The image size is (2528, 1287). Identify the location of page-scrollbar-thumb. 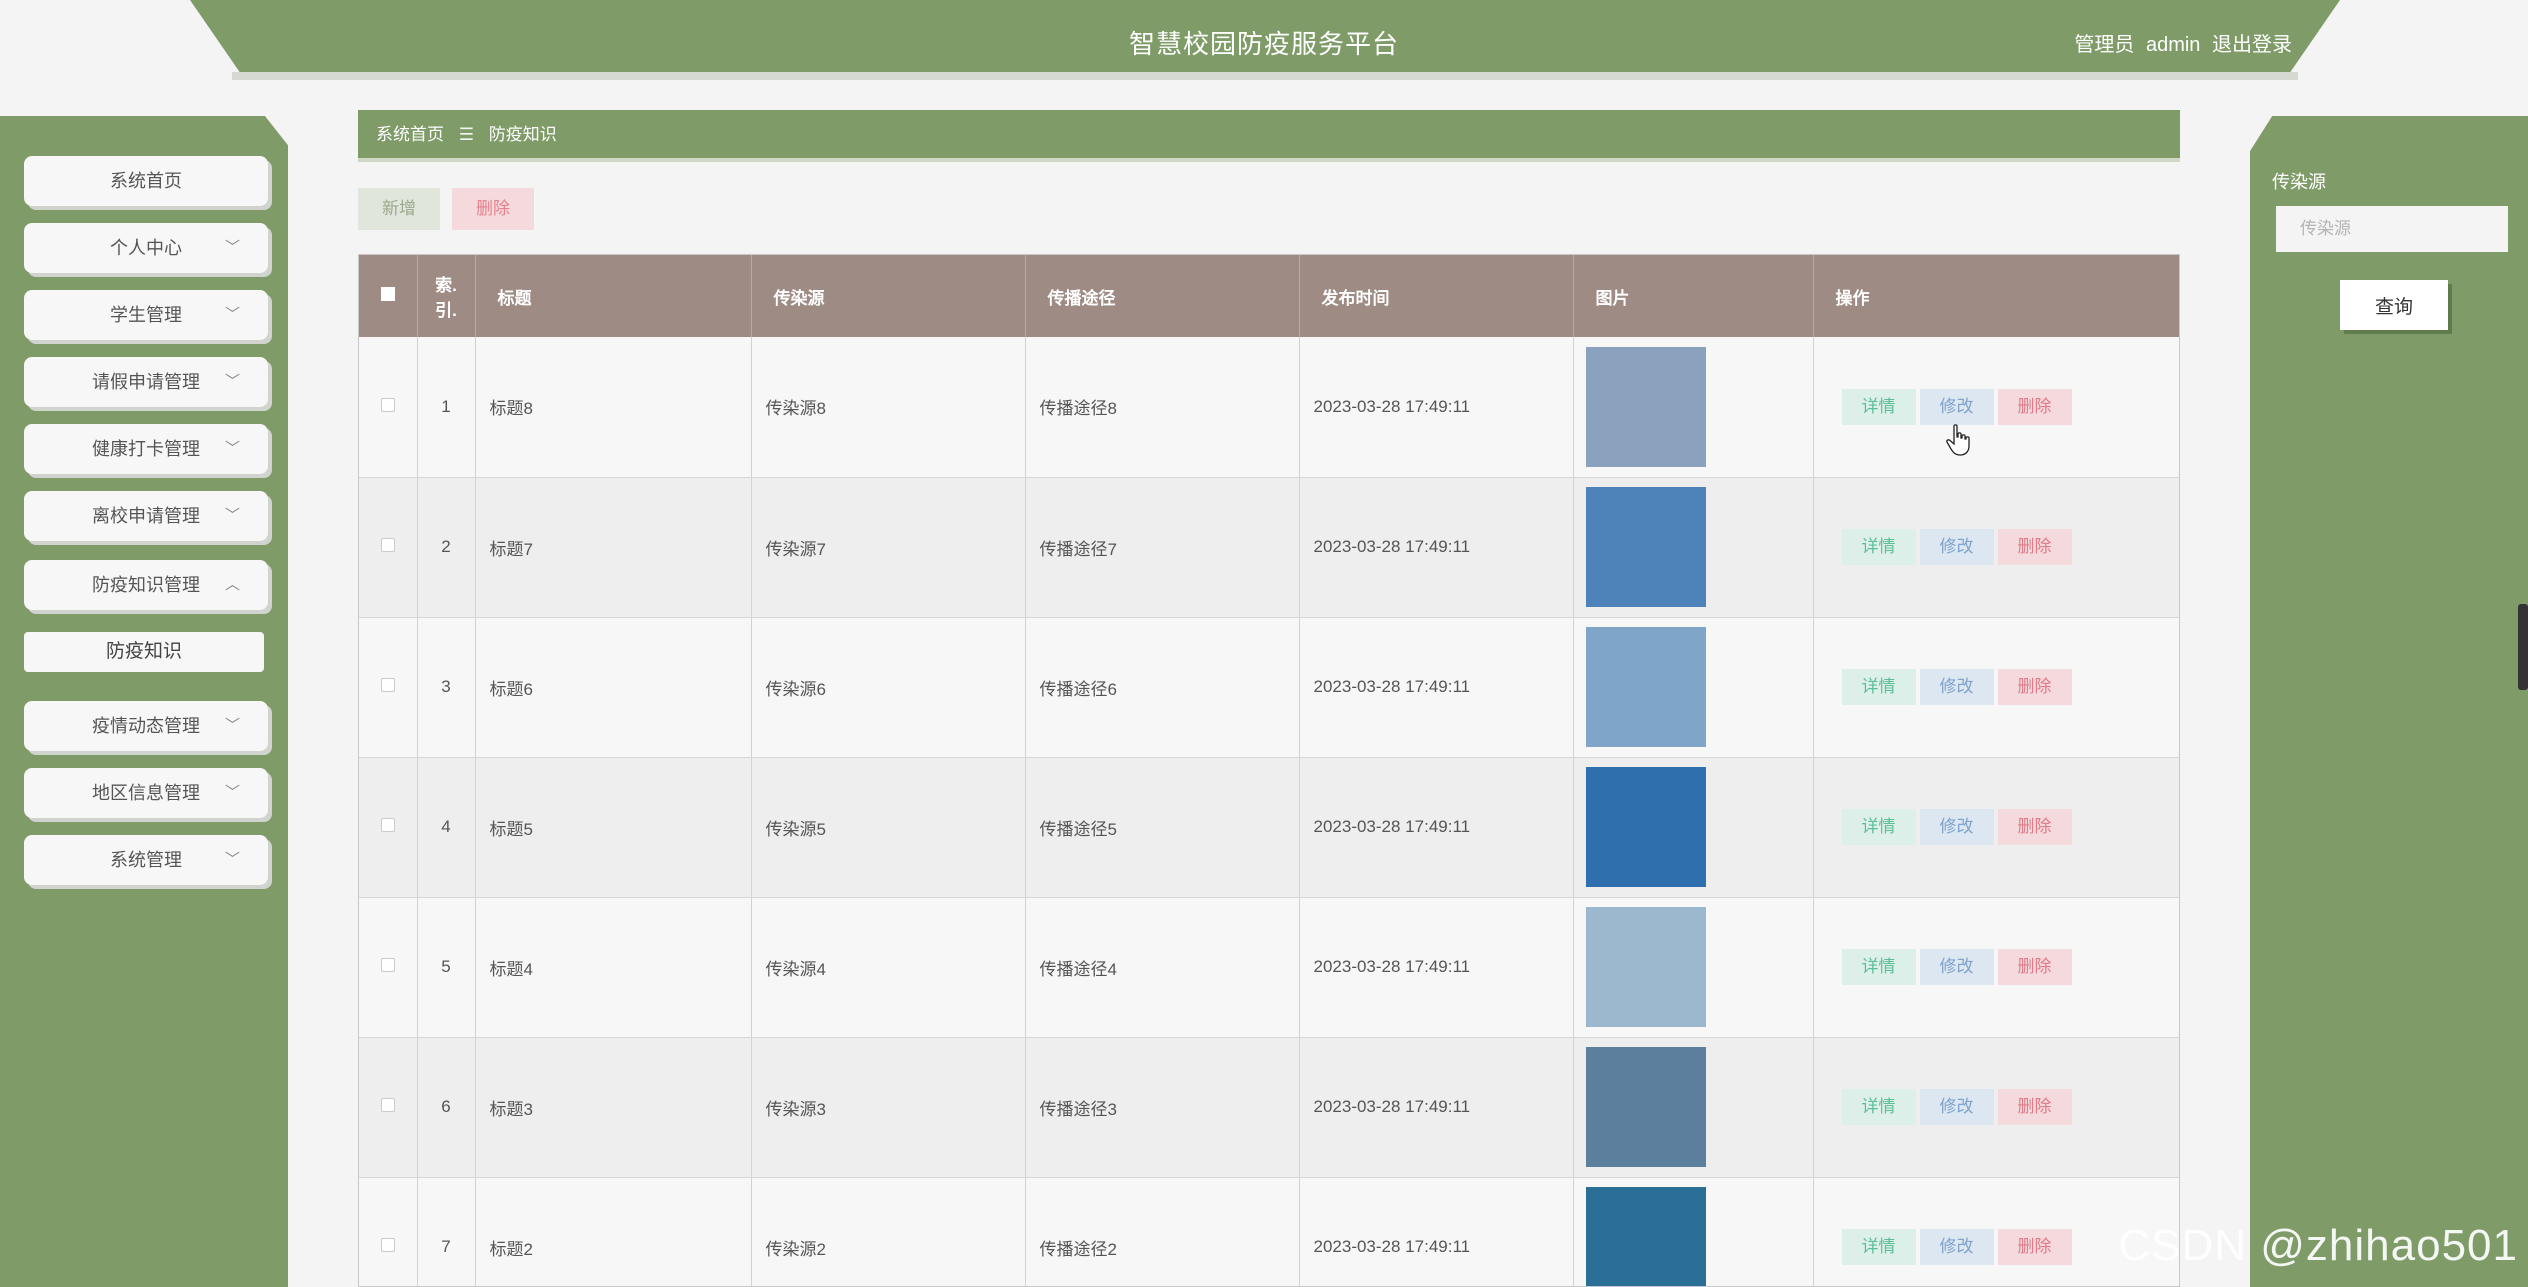
(2523, 647).